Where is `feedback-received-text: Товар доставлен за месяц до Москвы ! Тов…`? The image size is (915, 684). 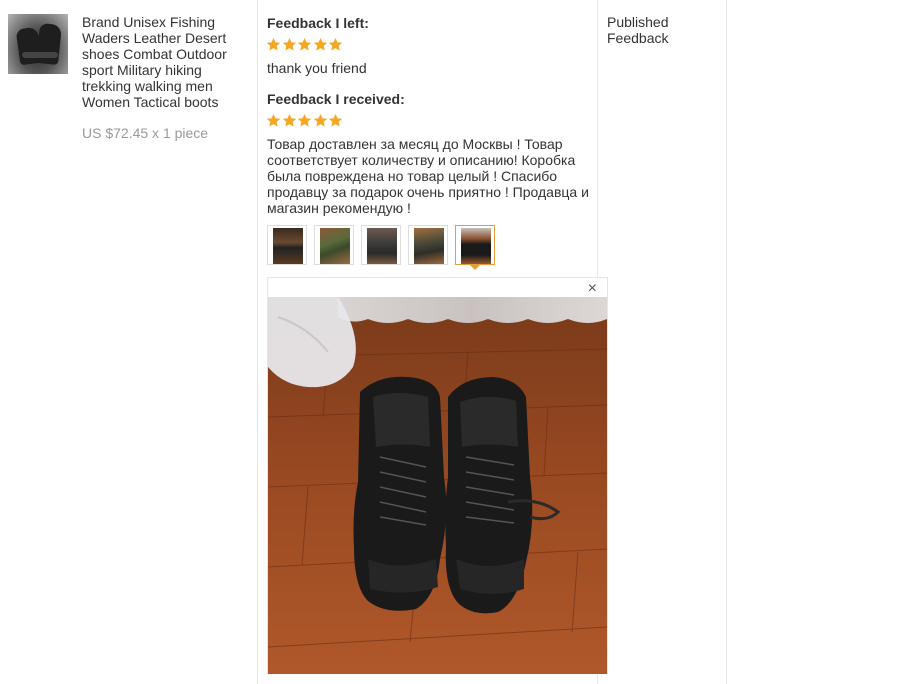
feedback-received-text: Товар доставлен за месяц до Москвы ! Тов… is located at coordinates (428, 176).